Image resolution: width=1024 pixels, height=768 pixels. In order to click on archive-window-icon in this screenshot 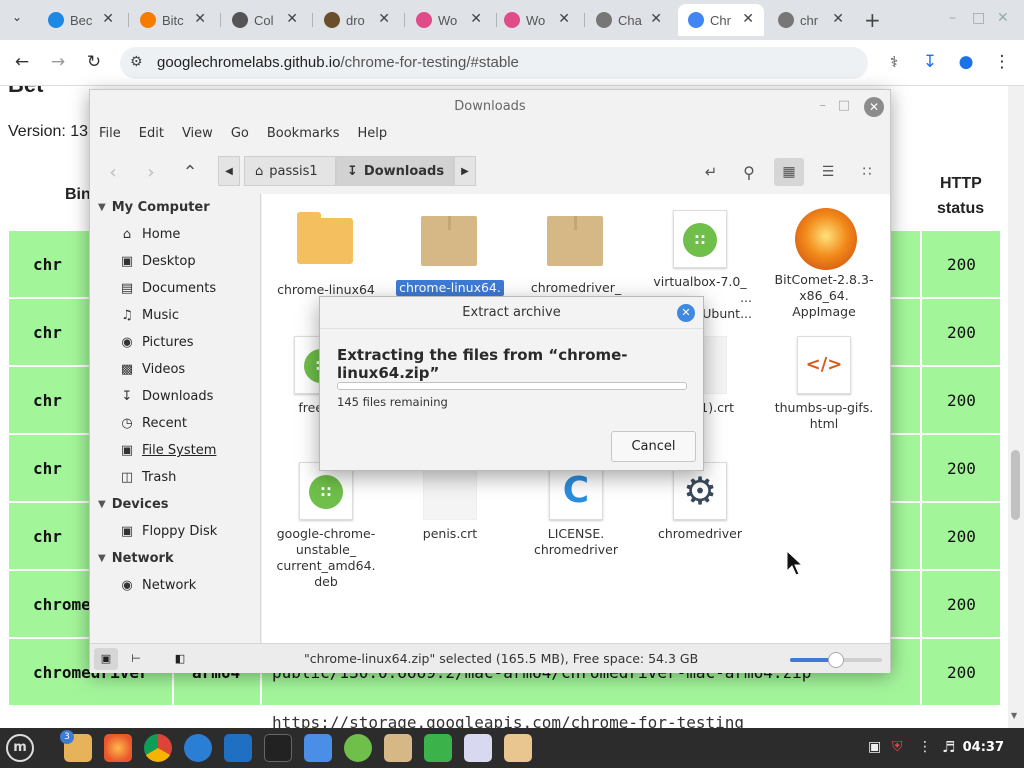, I will do `click(518, 748)`.